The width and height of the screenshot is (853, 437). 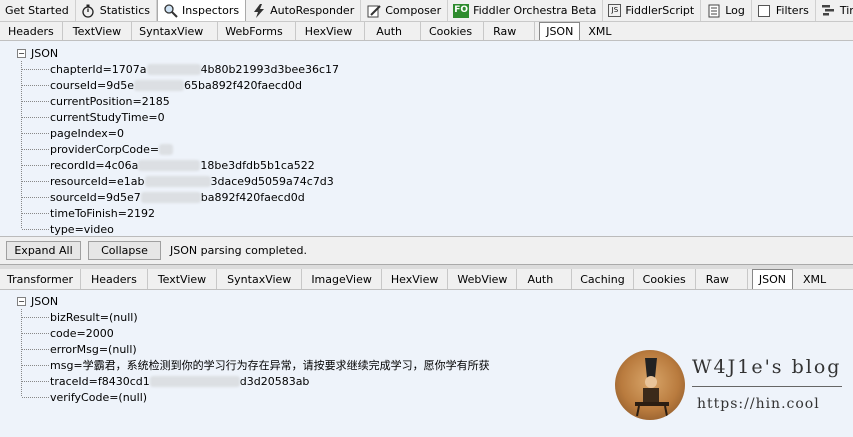 I want to click on tab-statistics: Statistics, so click(x=117, y=10).